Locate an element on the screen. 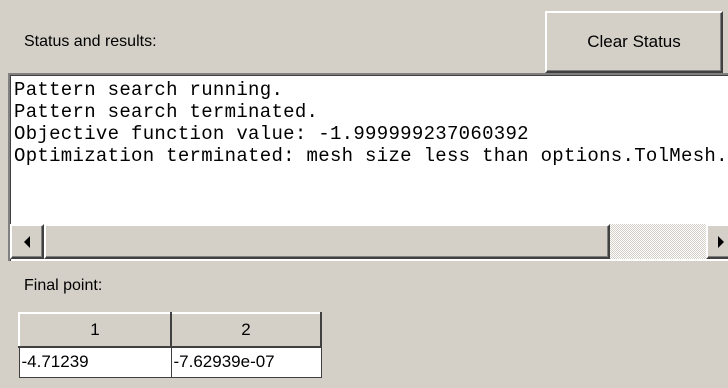 The width and height of the screenshot is (728, 388). table-cell: -4.71239 is located at coordinates (95, 362).